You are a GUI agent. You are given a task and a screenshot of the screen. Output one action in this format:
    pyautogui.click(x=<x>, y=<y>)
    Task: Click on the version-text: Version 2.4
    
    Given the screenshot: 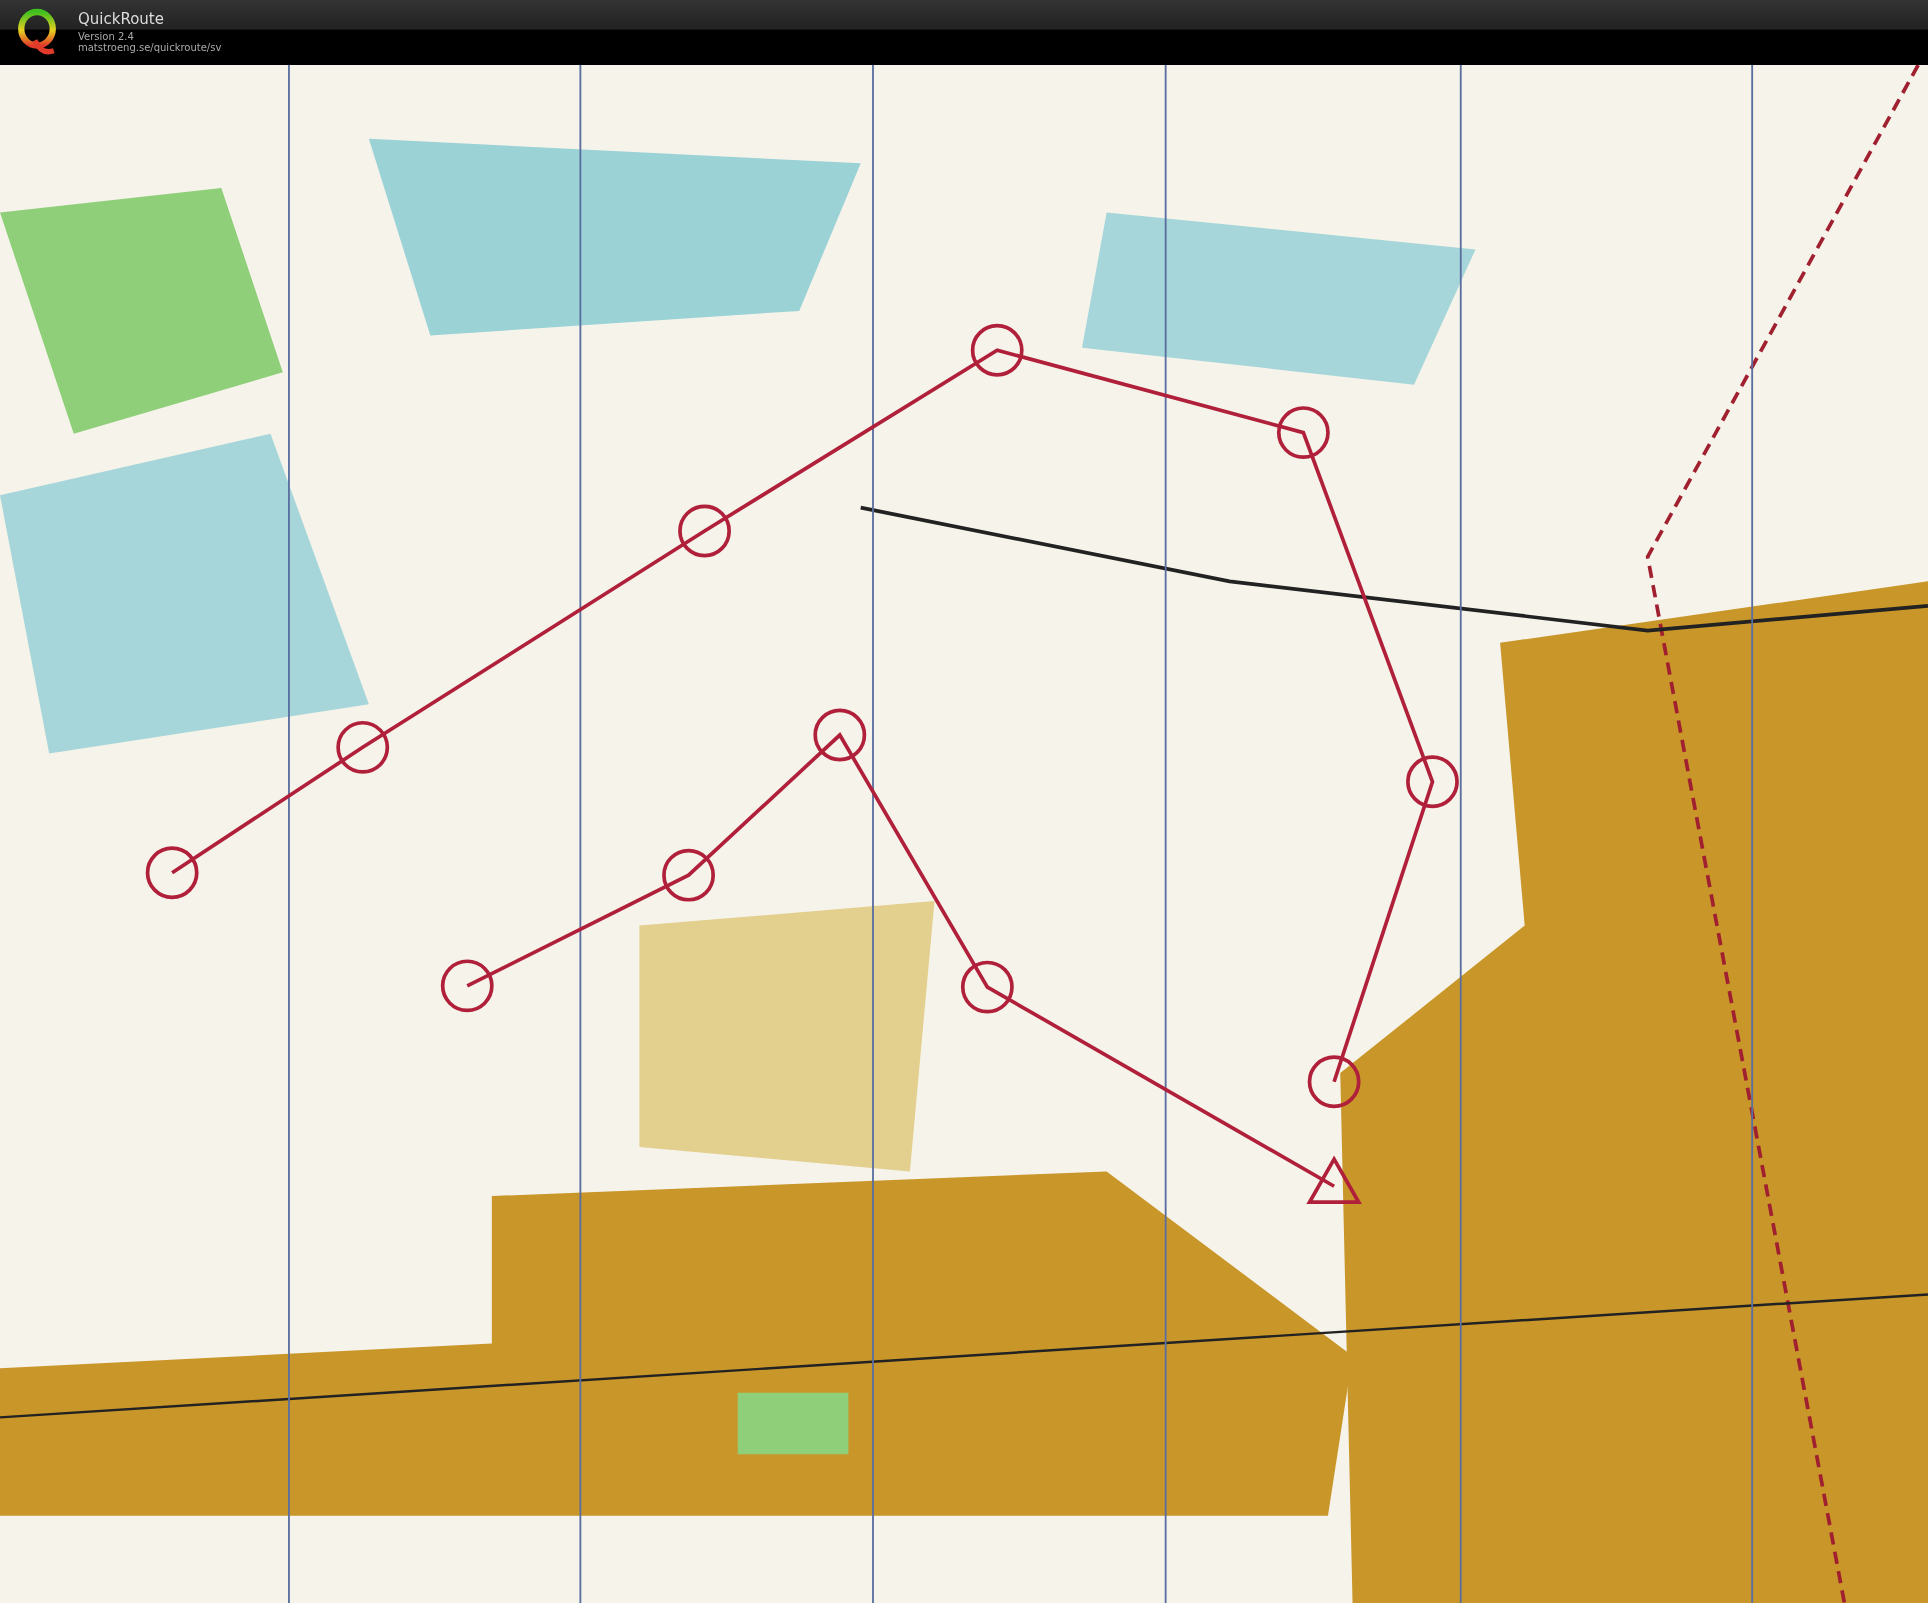 What is the action you would take?
    pyautogui.click(x=106, y=36)
    